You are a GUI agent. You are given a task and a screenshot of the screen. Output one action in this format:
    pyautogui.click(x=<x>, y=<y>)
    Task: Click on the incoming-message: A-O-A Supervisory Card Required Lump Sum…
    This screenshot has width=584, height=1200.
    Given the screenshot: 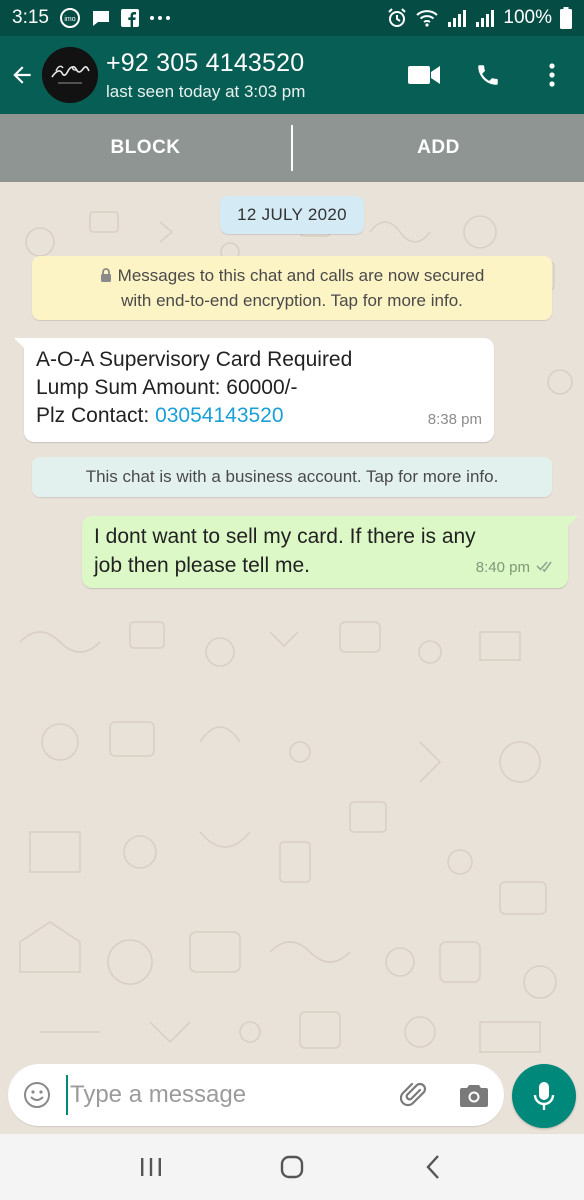 What is the action you would take?
    pyautogui.click(x=254, y=390)
    